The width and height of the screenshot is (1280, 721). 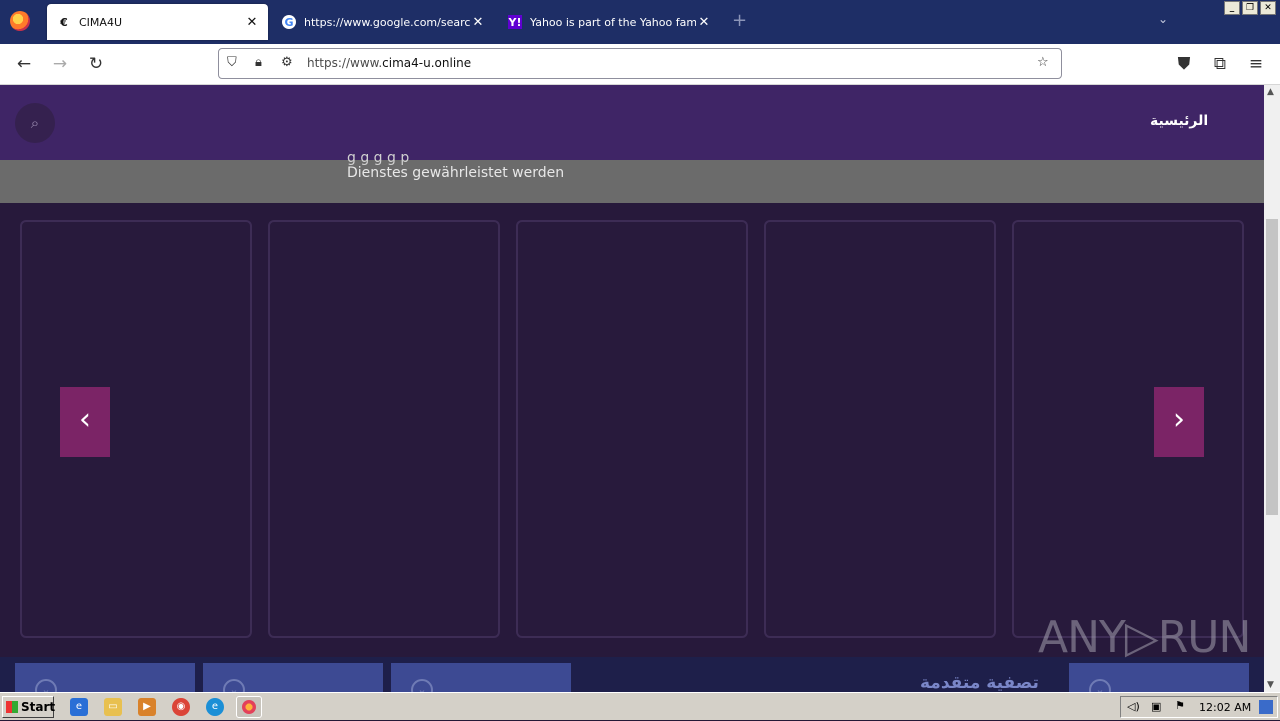 I want to click on folder-icon: ▭, so click(x=113, y=707).